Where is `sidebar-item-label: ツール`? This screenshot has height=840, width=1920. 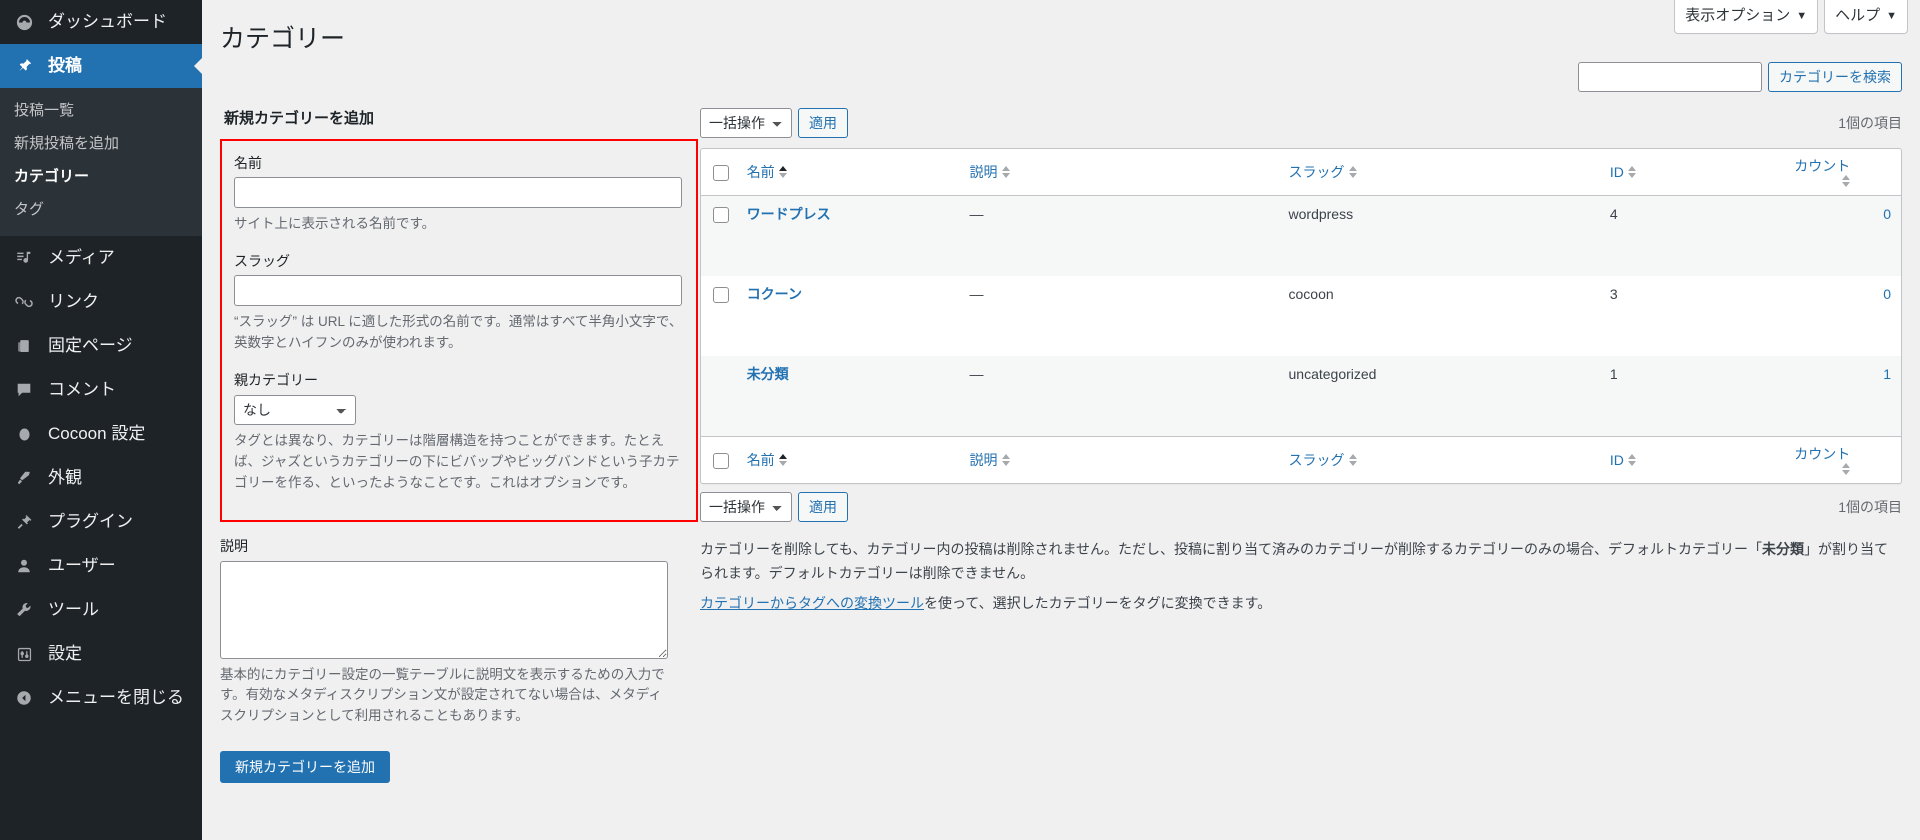 sidebar-item-label: ツール is located at coordinates (73, 609).